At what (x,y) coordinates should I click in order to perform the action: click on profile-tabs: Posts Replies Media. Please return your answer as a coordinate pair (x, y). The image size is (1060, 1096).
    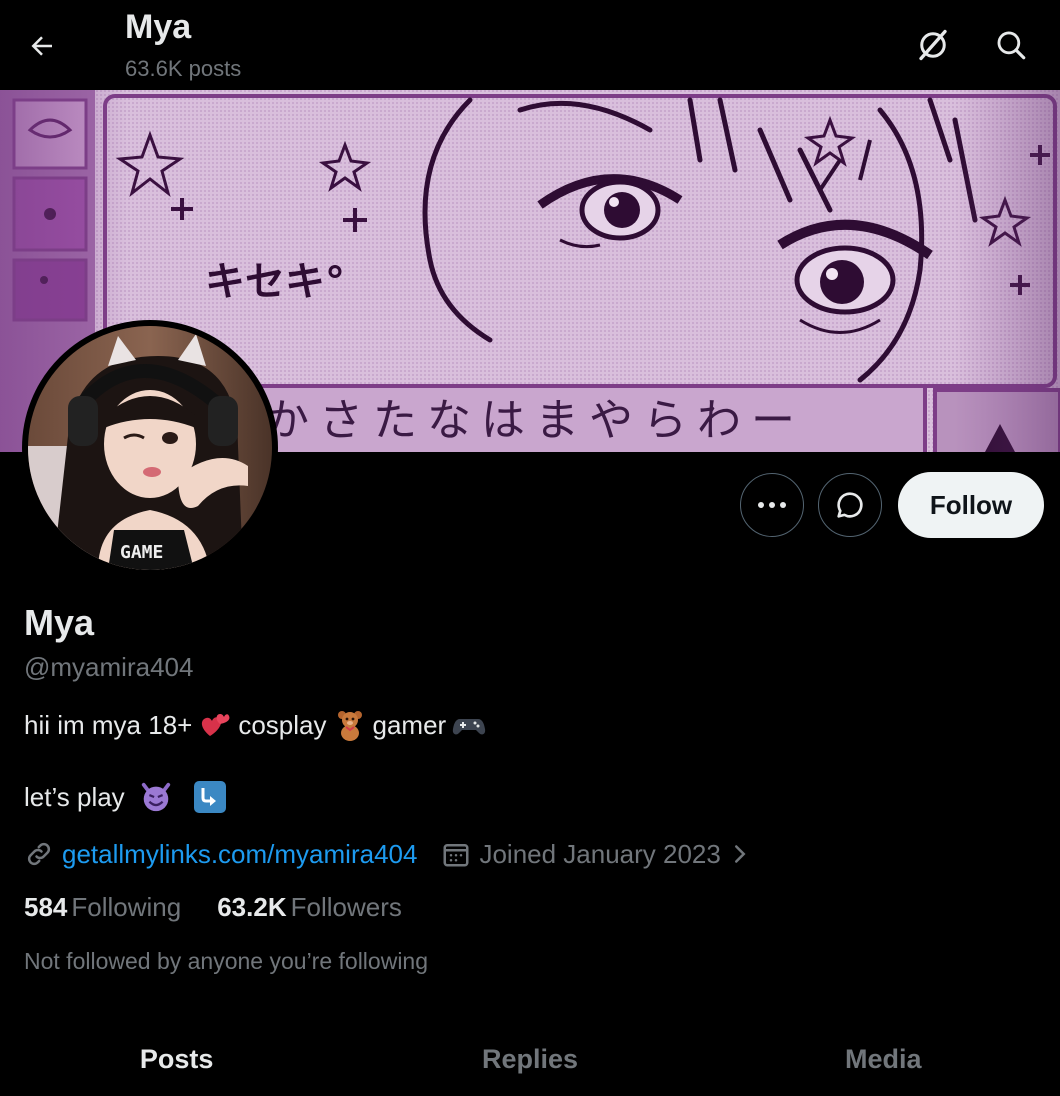
    Looking at the image, I should click on (530, 1063).